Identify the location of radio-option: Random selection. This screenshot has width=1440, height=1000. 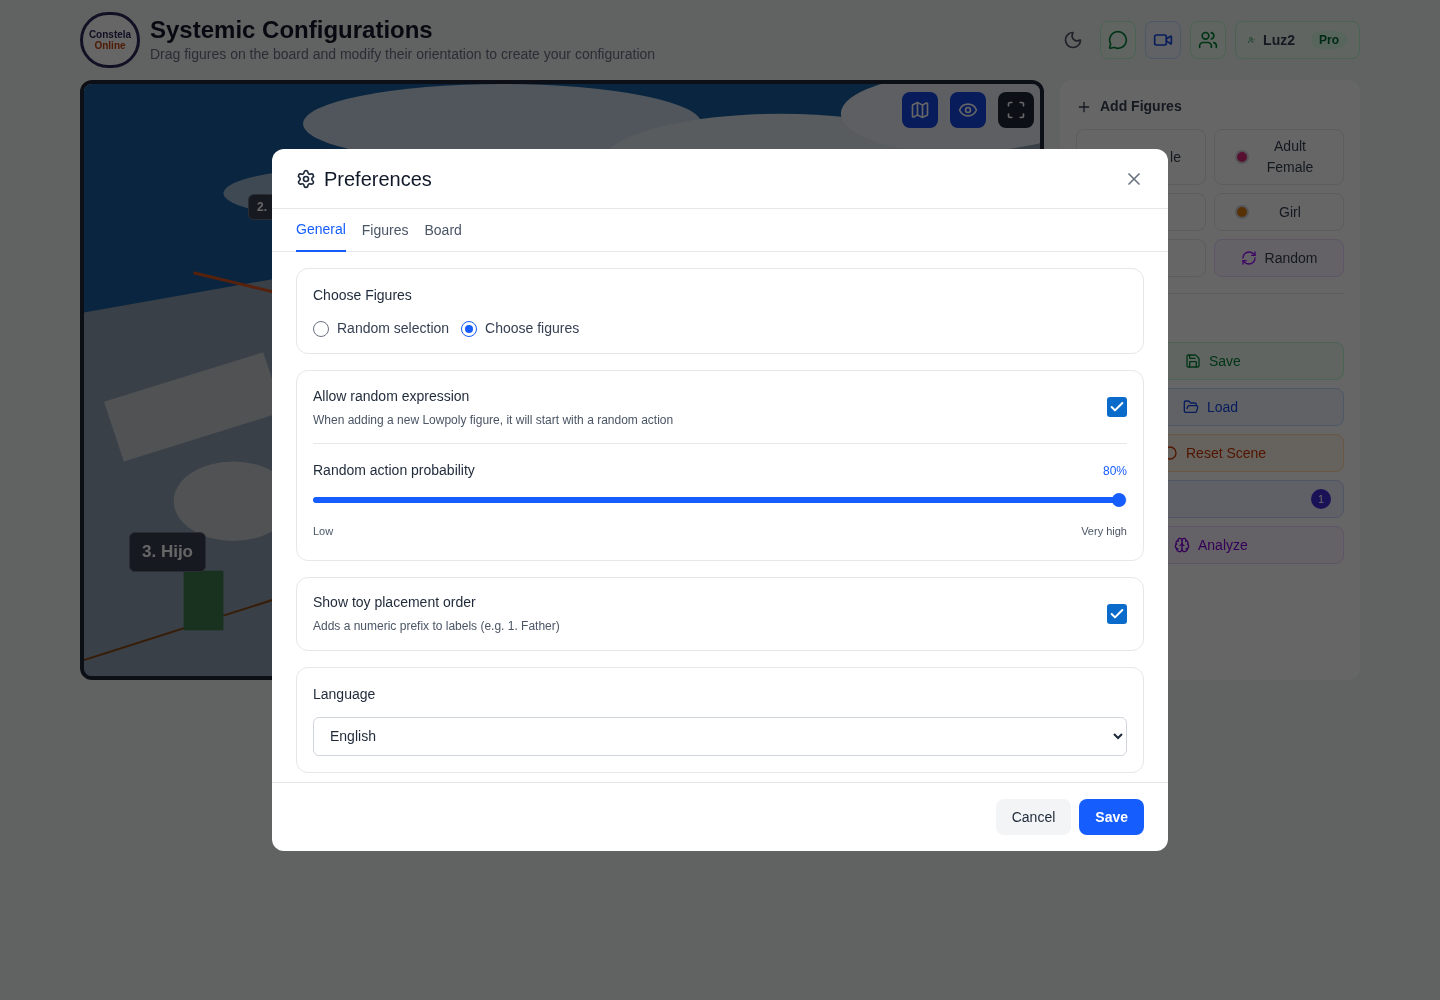
(381, 328).